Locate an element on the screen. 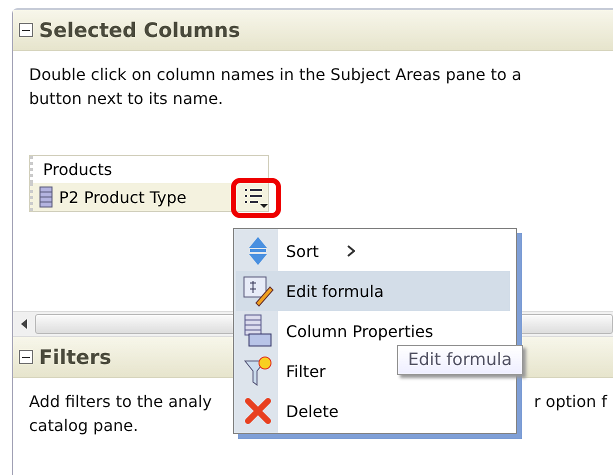  instruction-text: r option f is located at coordinates (570, 402).